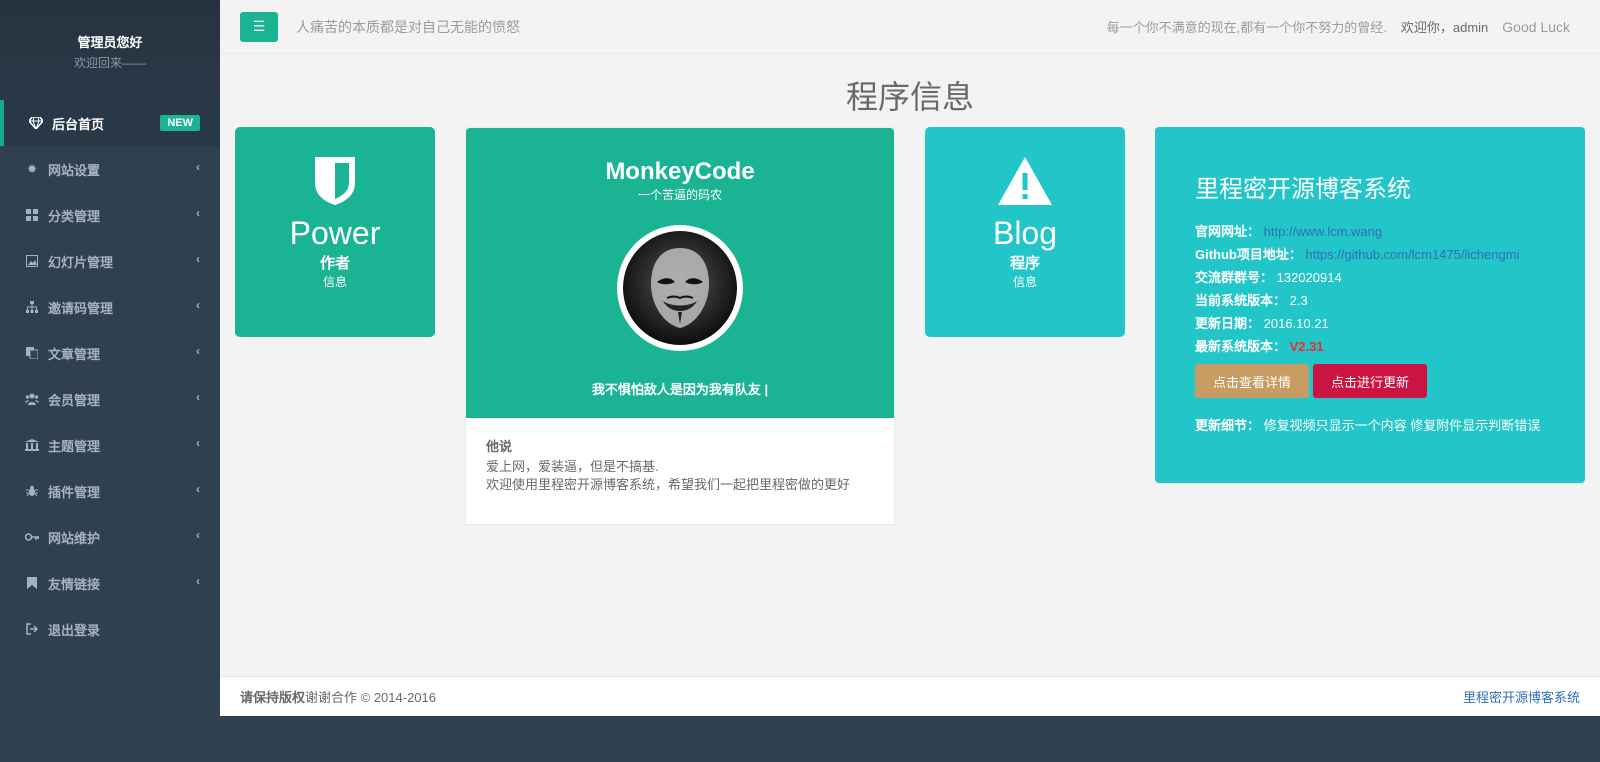 This screenshot has width=1600, height=762. Describe the element at coordinates (32, 537) in the screenshot. I see `key-icon` at that location.